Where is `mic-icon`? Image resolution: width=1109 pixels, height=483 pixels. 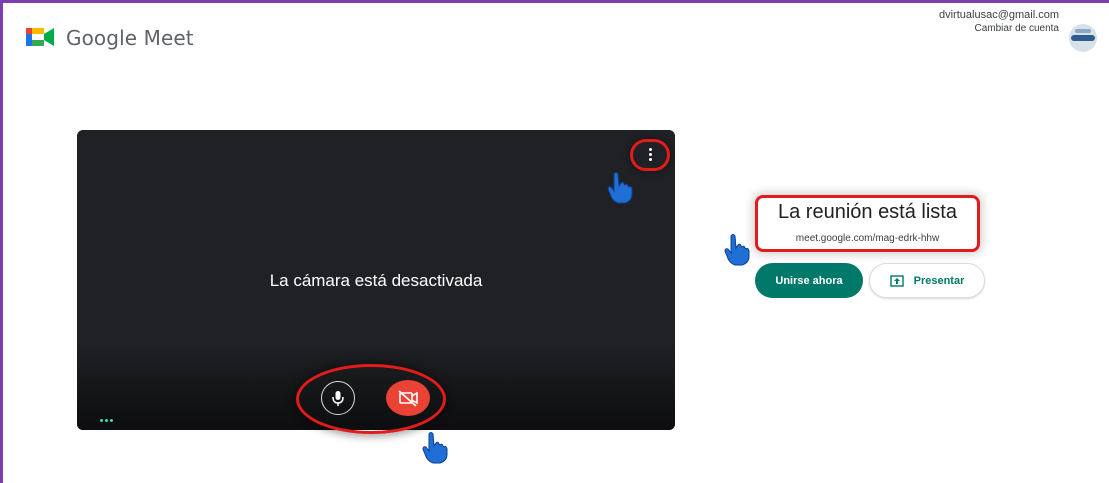 mic-icon is located at coordinates (338, 398).